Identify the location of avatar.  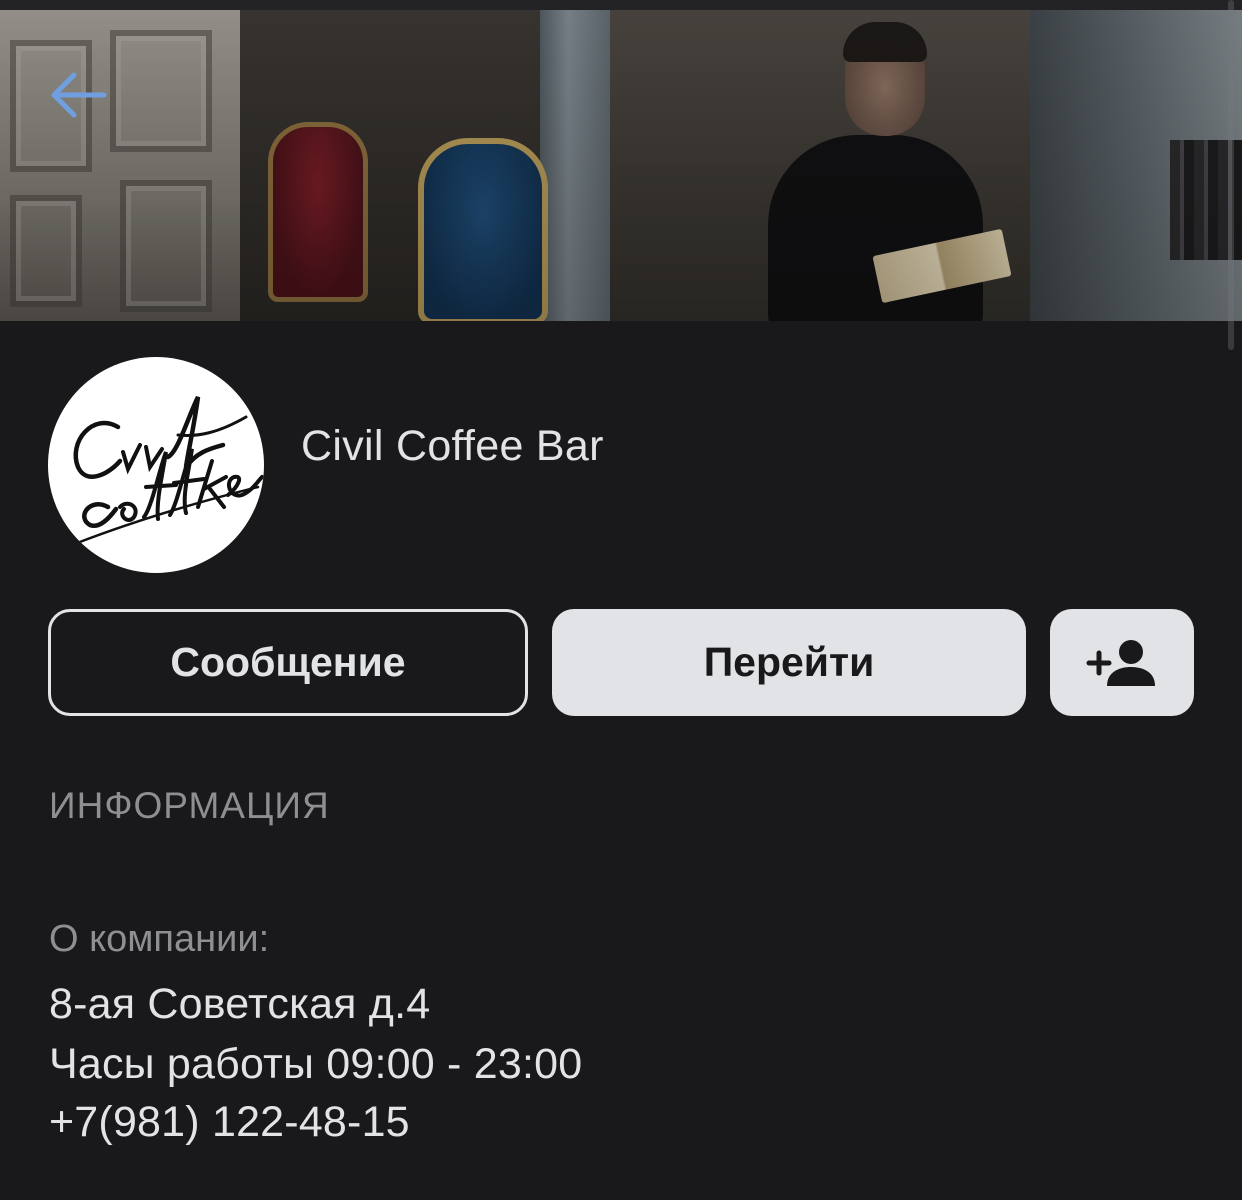
(156, 465).